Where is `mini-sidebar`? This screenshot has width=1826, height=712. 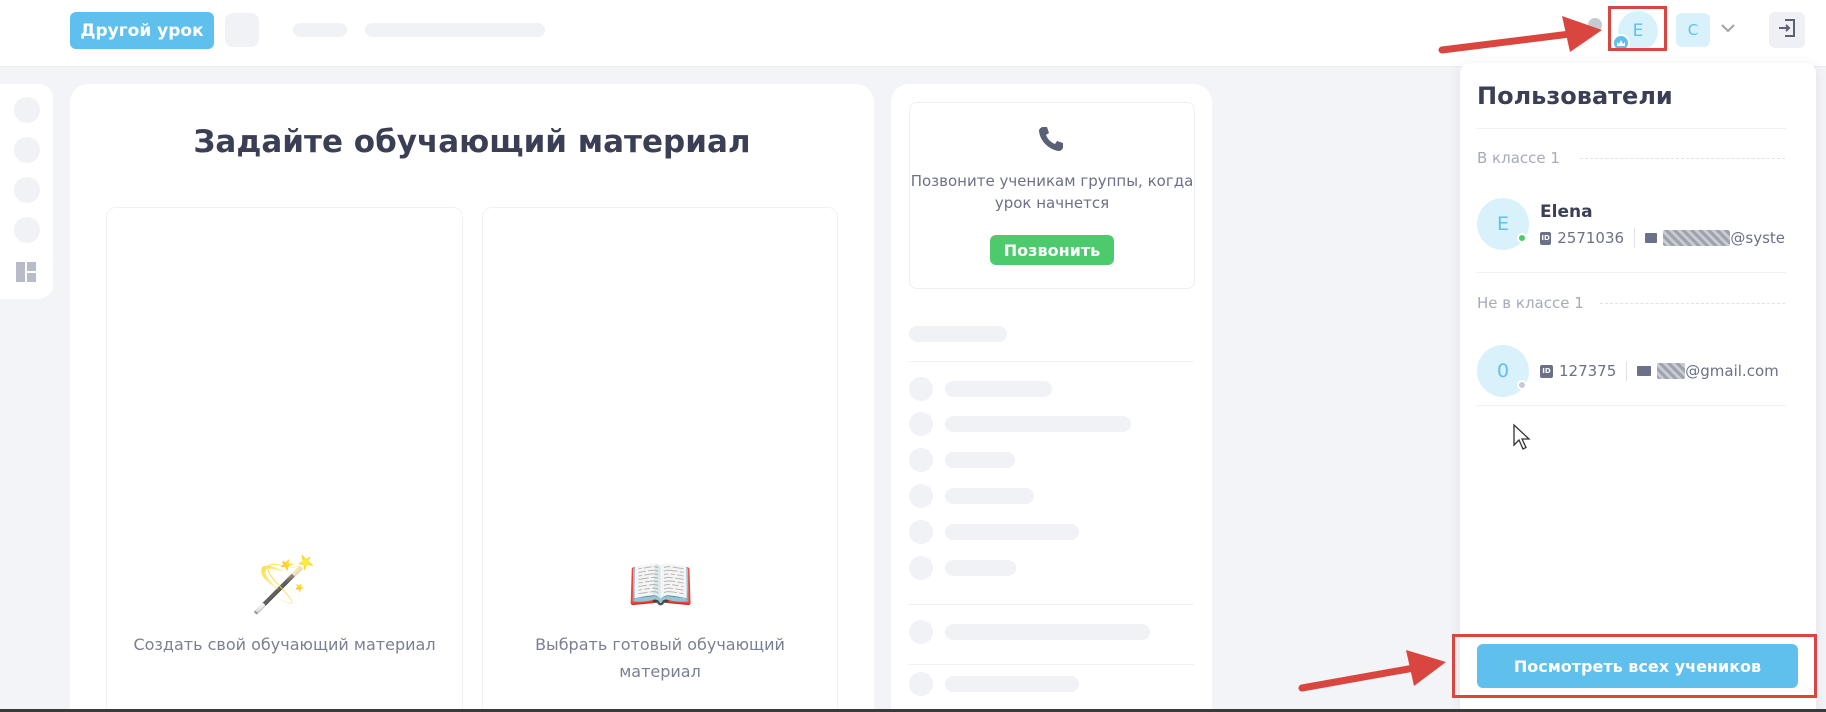
mini-sidebar is located at coordinates (26, 191).